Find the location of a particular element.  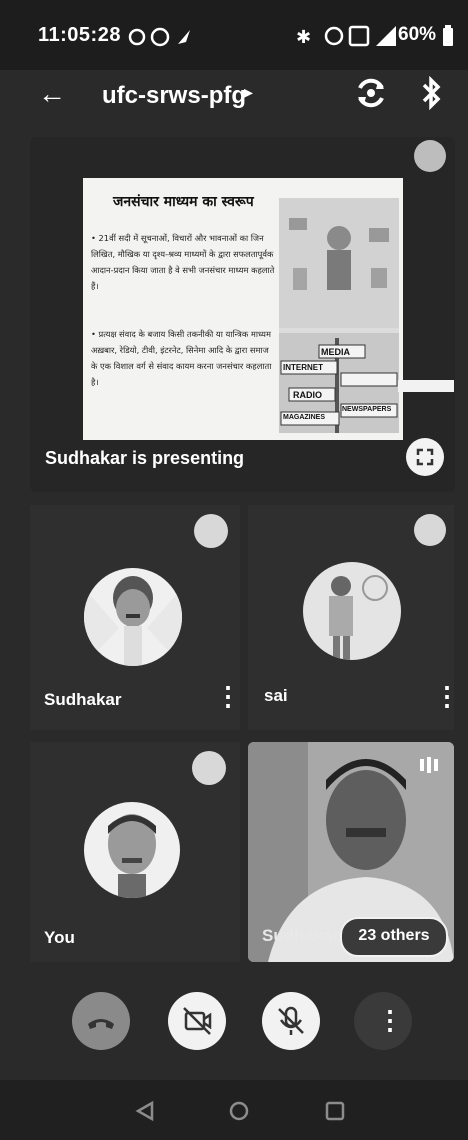

sign-media: MEDIA is located at coordinates (335, 352).